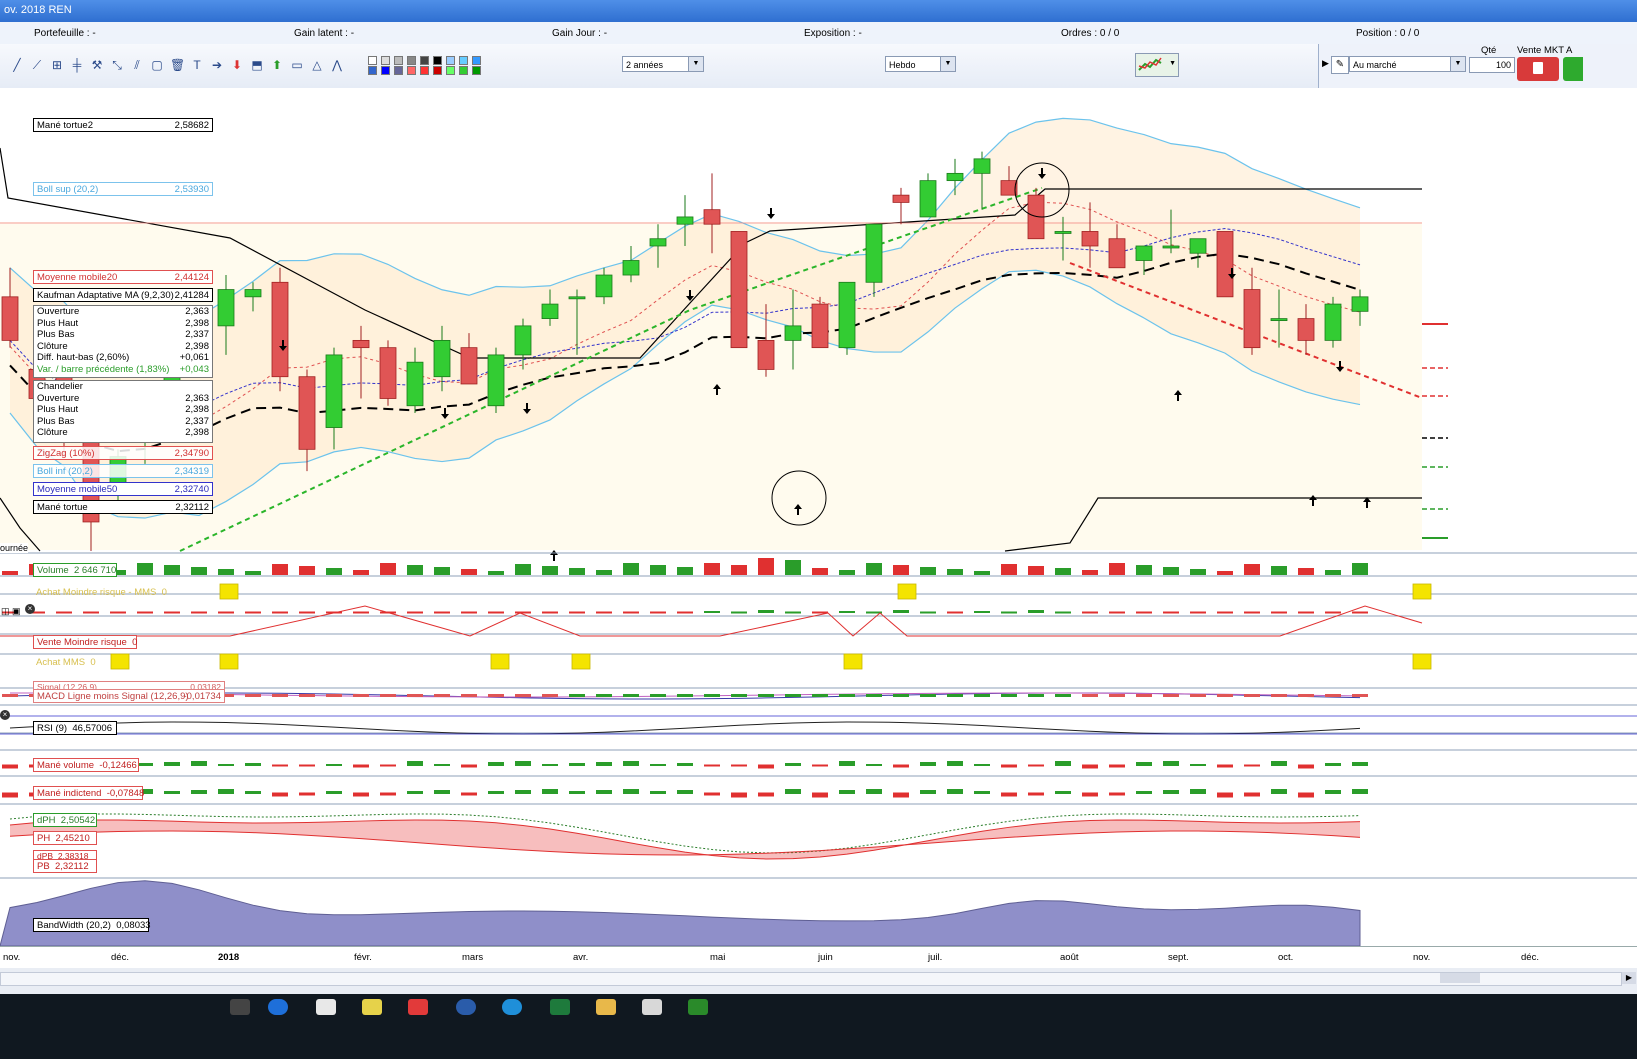 The image size is (1637, 1059). Describe the element at coordinates (1375, 65) in the screenshot. I see `order-type-value: Au marché` at that location.